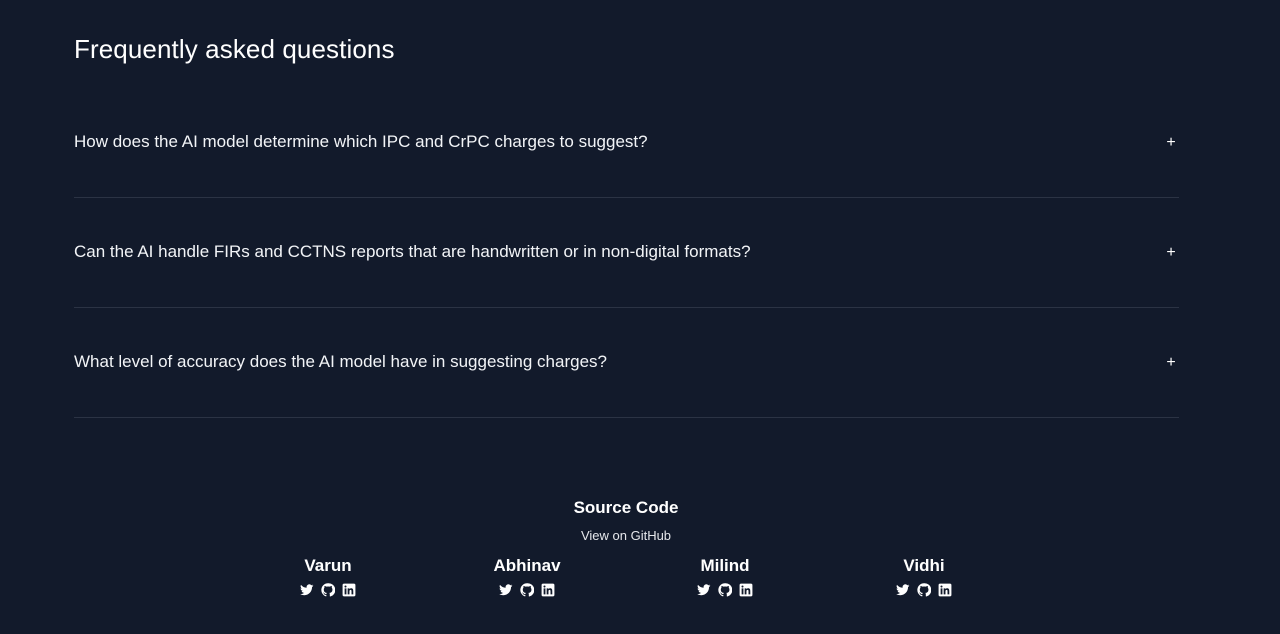  What do you see at coordinates (234, 49) in the screenshot?
I see `faq-title: Frequently asked questions` at bounding box center [234, 49].